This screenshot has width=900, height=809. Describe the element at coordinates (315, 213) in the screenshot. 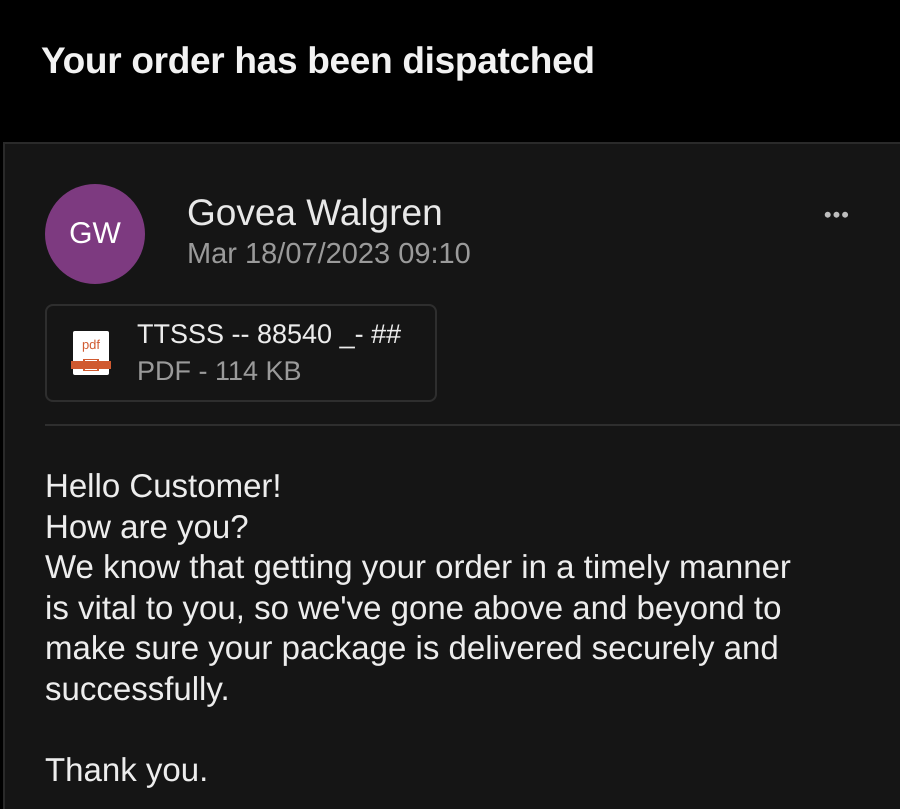

I see `sender-name: Govea Walgren` at that location.